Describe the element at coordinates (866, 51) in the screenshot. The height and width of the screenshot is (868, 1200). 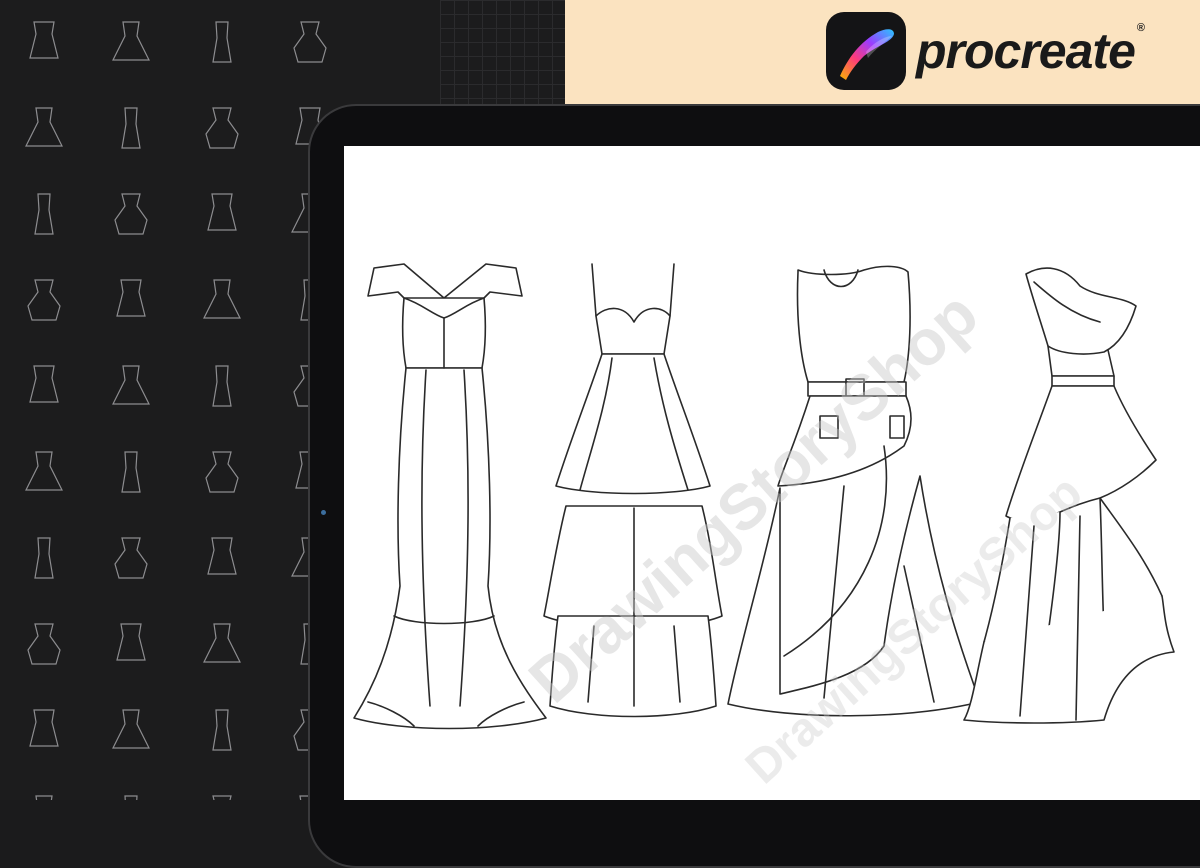
I see `procreate-app-icon` at that location.